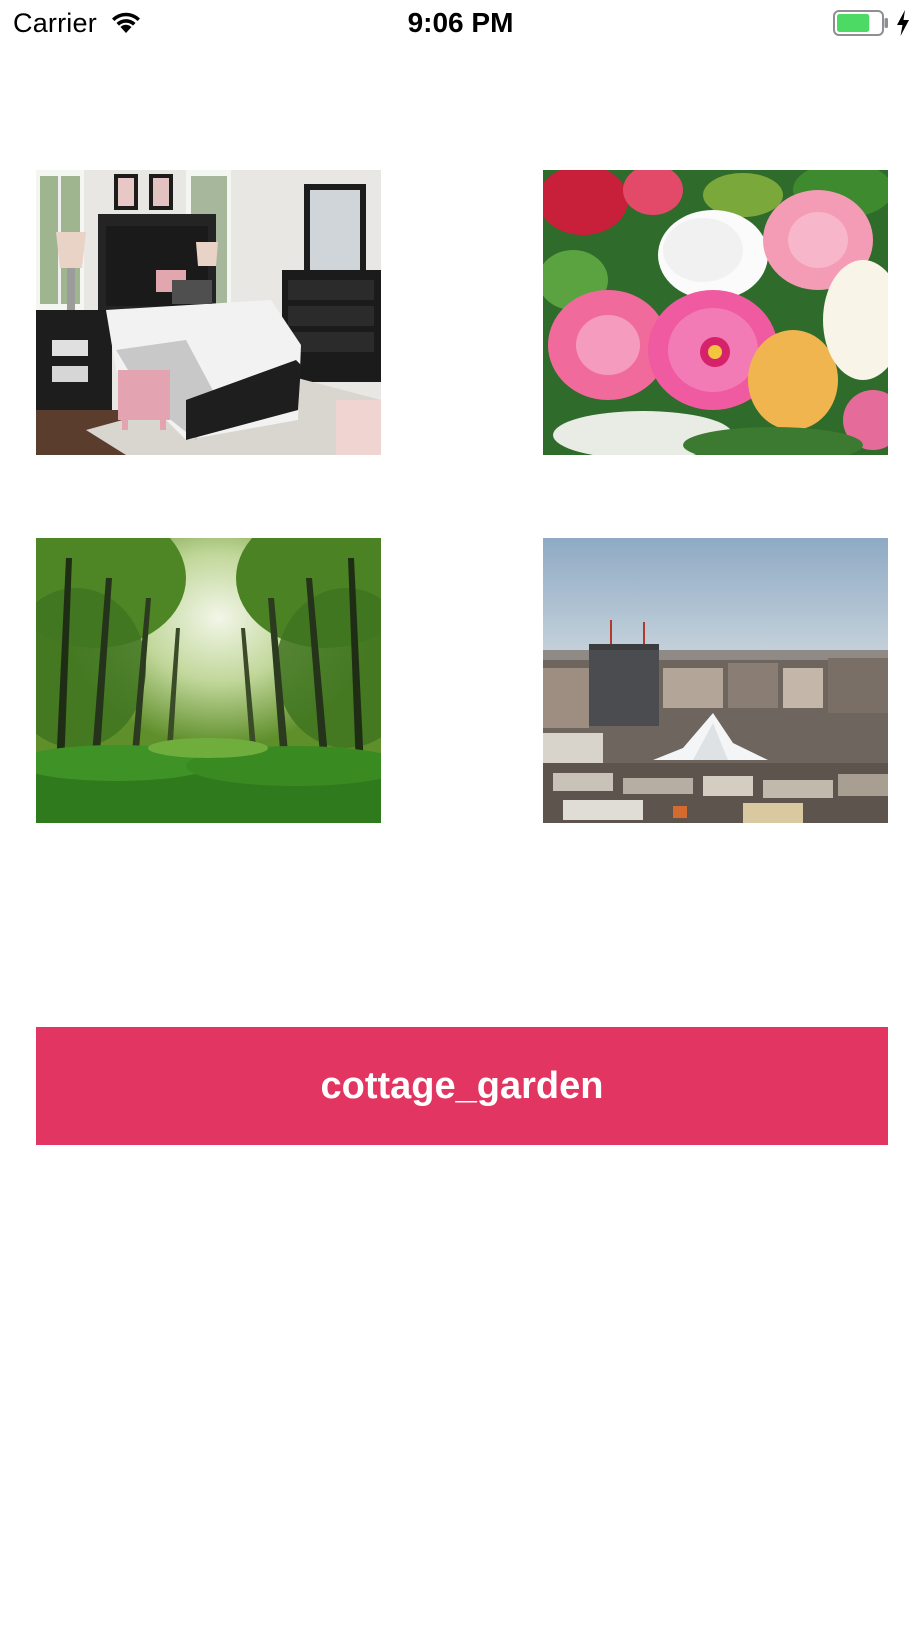 The width and height of the screenshot is (921, 1638). I want to click on status-bar: Carrier 9:06 PM, so click(460, 23).